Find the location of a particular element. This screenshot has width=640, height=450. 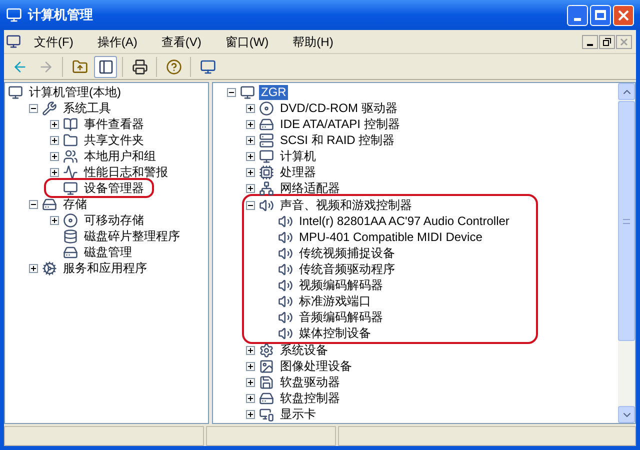

child-minimize-button is located at coordinates (590, 41).